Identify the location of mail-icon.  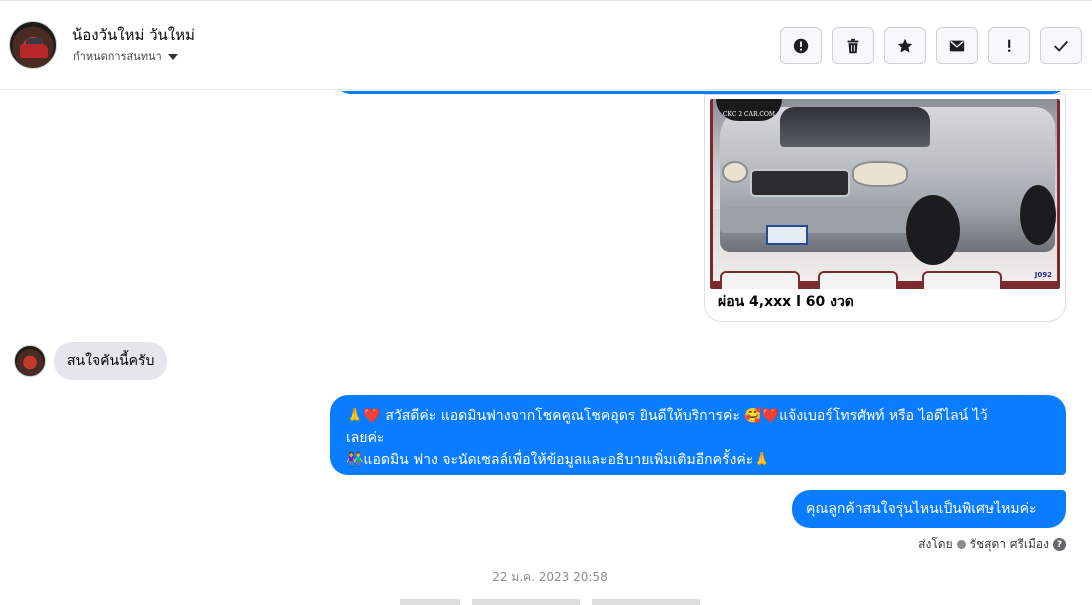
(957, 45).